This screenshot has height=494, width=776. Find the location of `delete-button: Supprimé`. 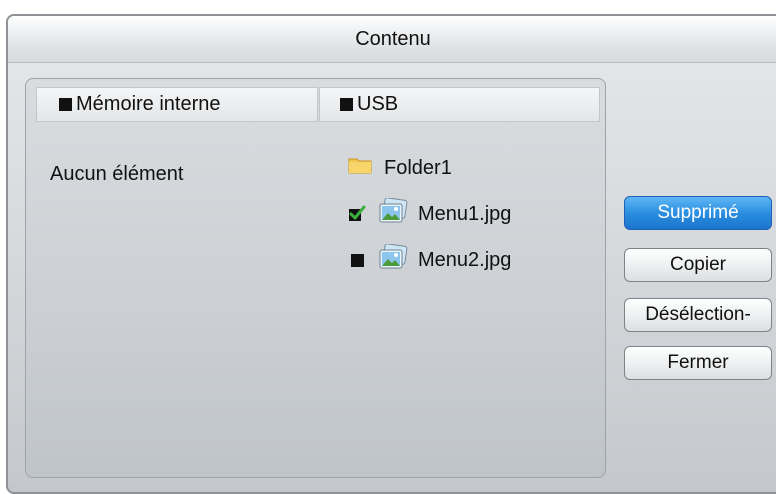

delete-button: Supprimé is located at coordinates (698, 213).